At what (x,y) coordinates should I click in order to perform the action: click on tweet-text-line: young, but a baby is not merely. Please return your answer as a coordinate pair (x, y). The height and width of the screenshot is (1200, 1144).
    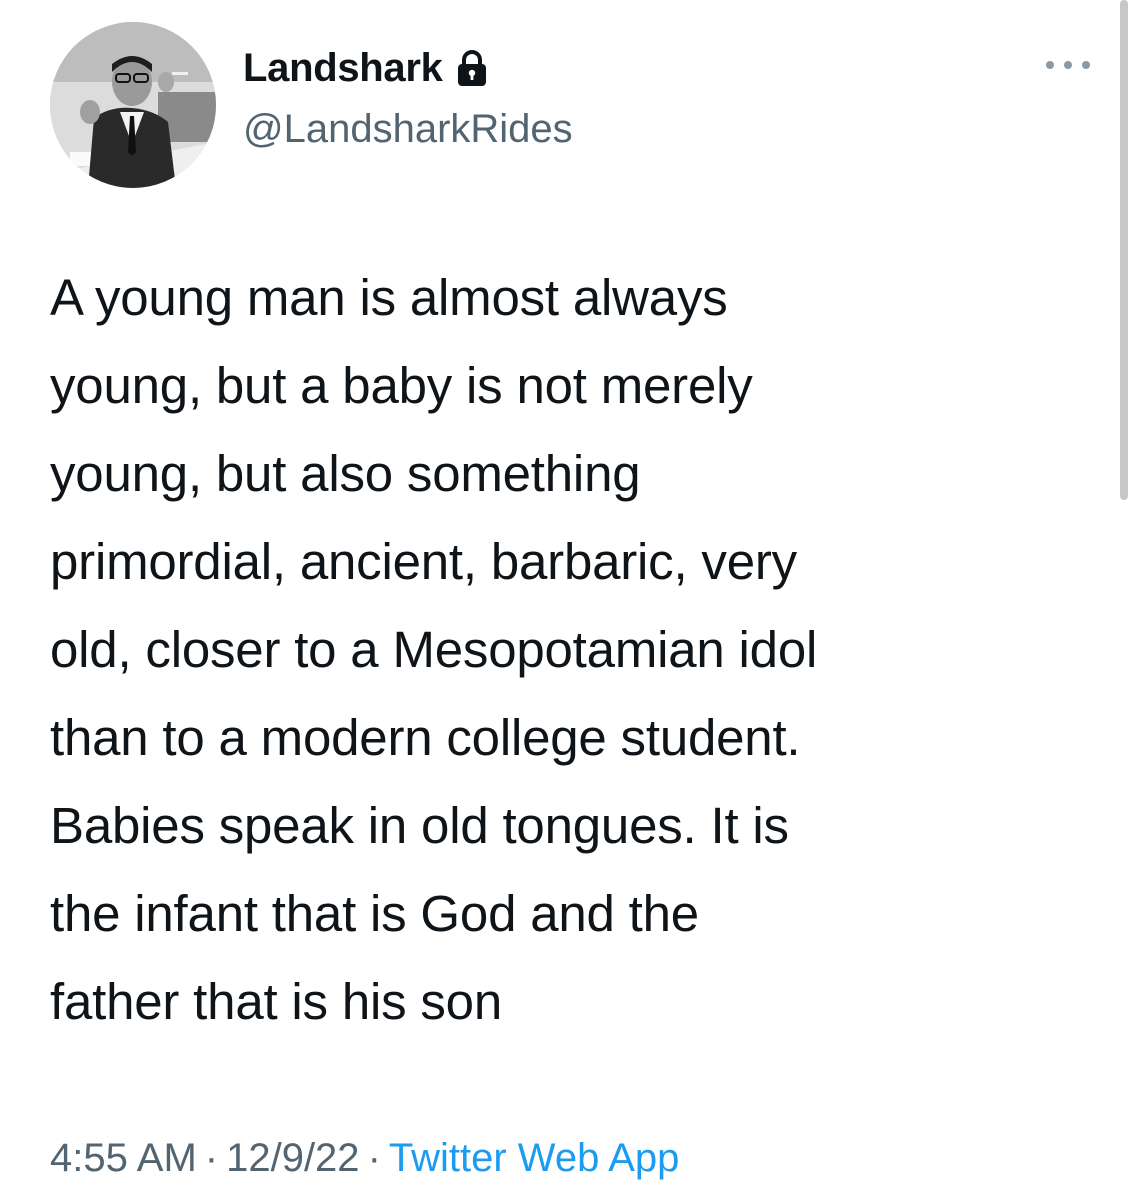
    Looking at the image, I should click on (401, 385).